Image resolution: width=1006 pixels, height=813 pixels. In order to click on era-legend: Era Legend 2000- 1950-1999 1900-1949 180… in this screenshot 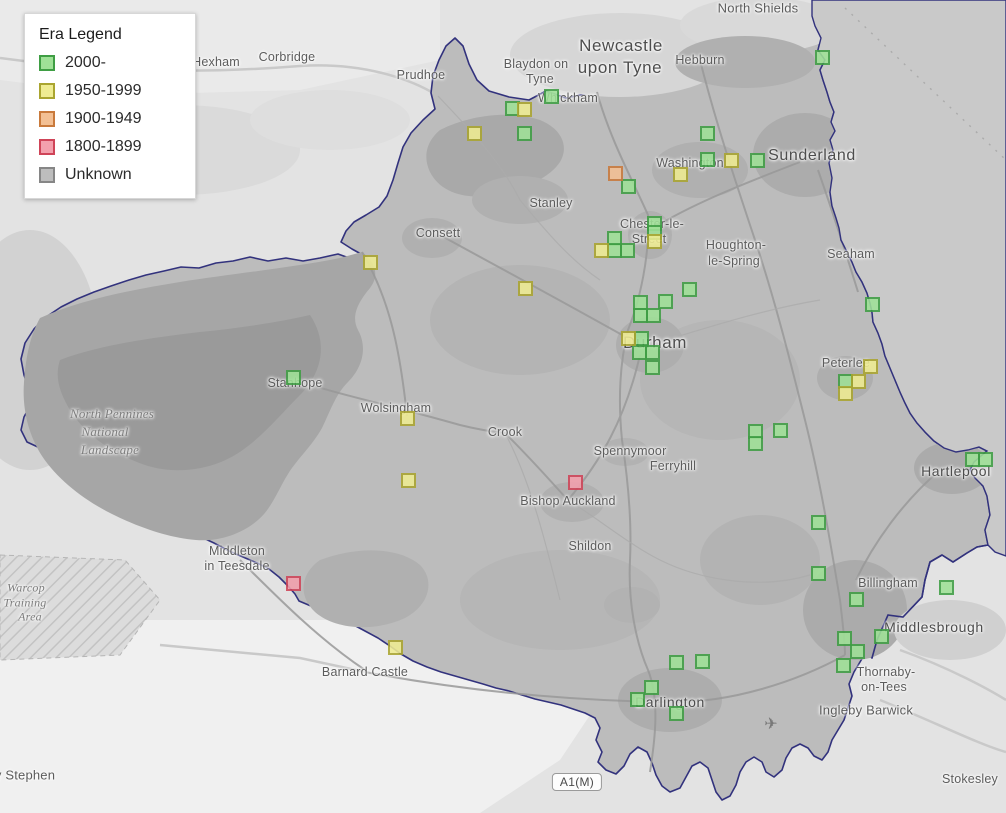, I will do `click(110, 106)`.